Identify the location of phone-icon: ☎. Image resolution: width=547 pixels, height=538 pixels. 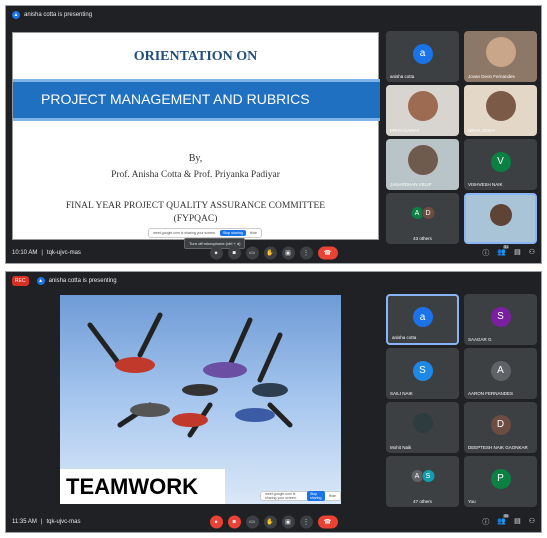
(327, 253).